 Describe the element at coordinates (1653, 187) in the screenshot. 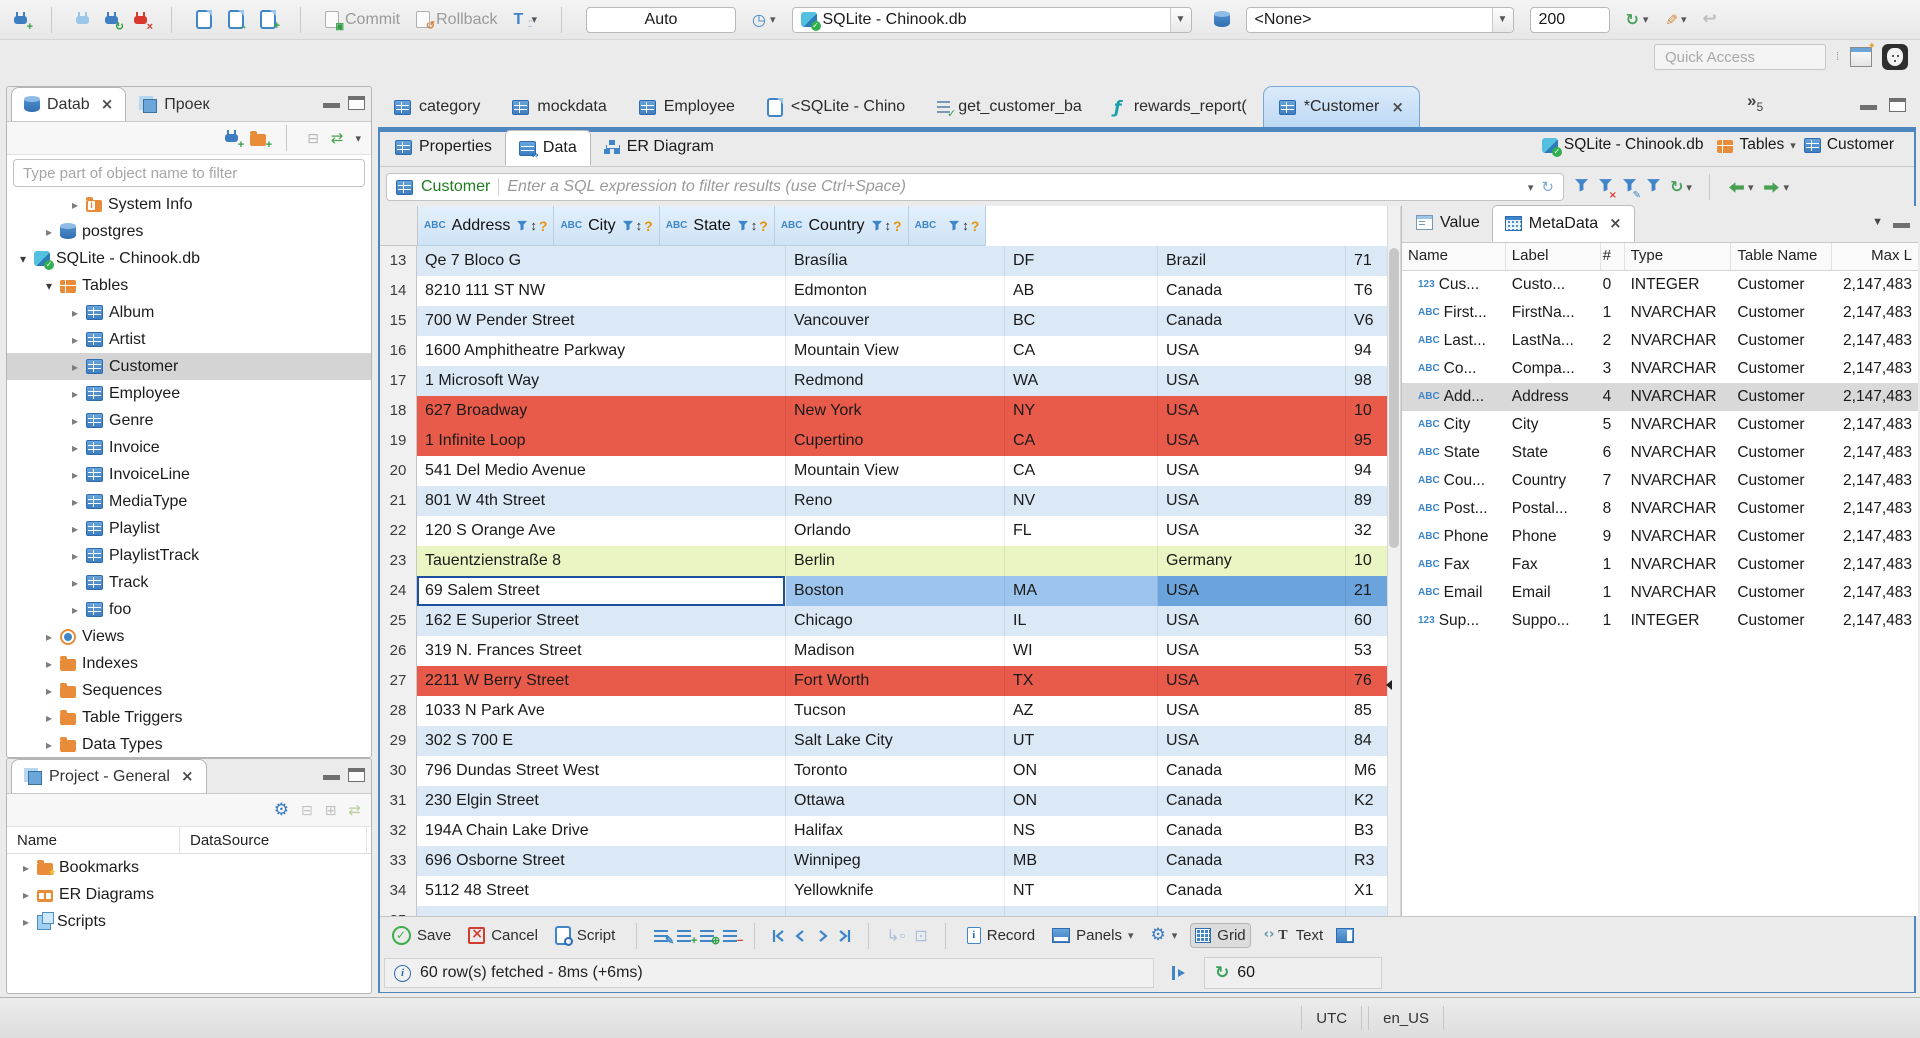

I see `save-filter-icon` at that location.